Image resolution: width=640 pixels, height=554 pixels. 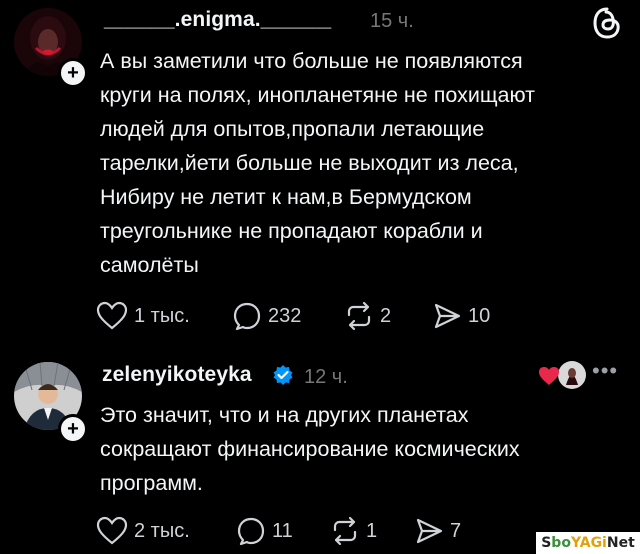 I want to click on username: zelenyikoteyka, so click(x=177, y=375).